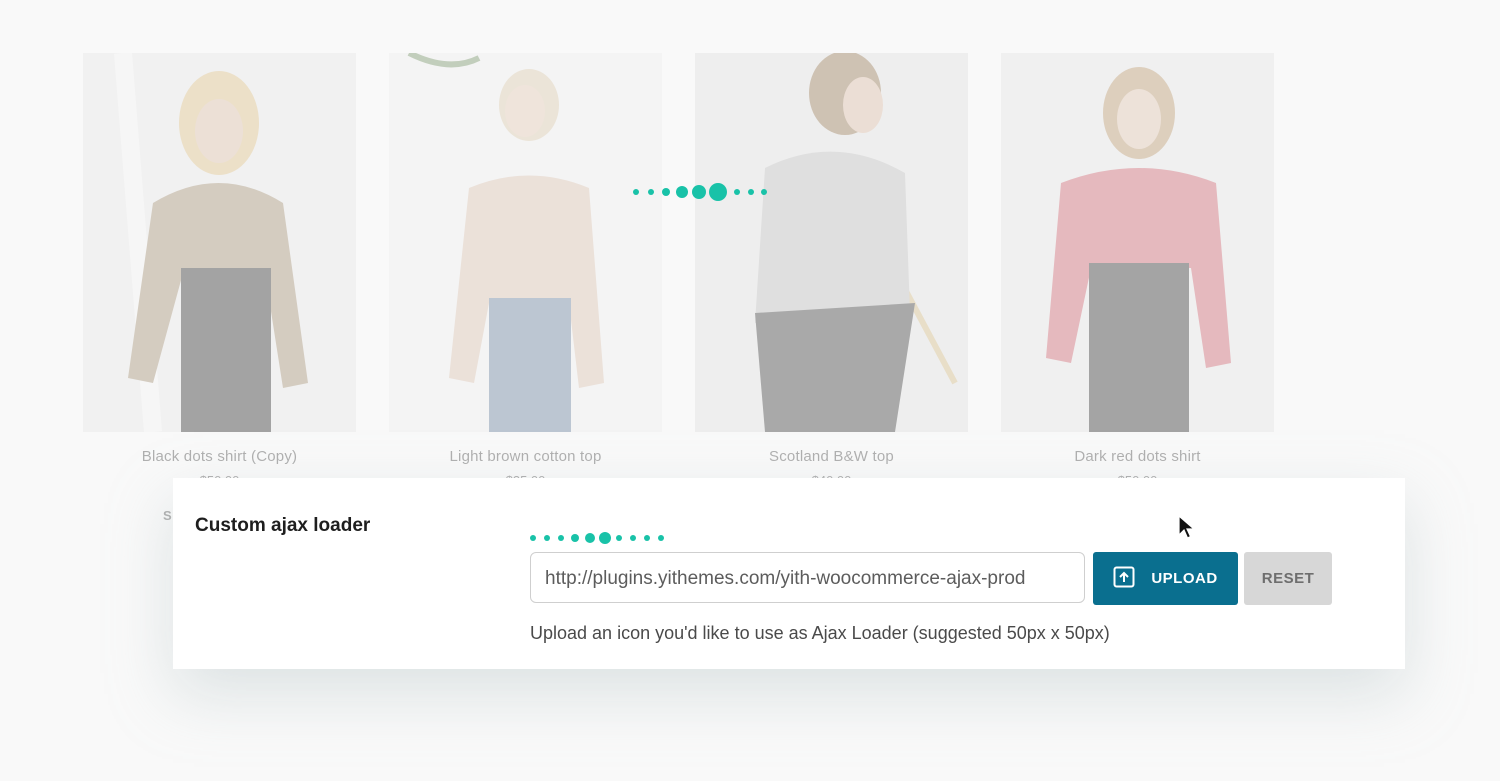  What do you see at coordinates (525, 456) in the screenshot?
I see `product-title: Light brown cotton top` at bounding box center [525, 456].